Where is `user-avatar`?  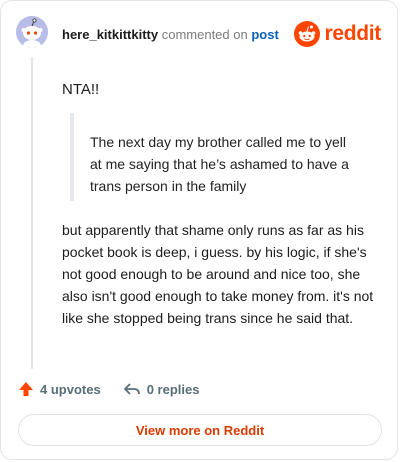
user-avatar is located at coordinates (32, 32).